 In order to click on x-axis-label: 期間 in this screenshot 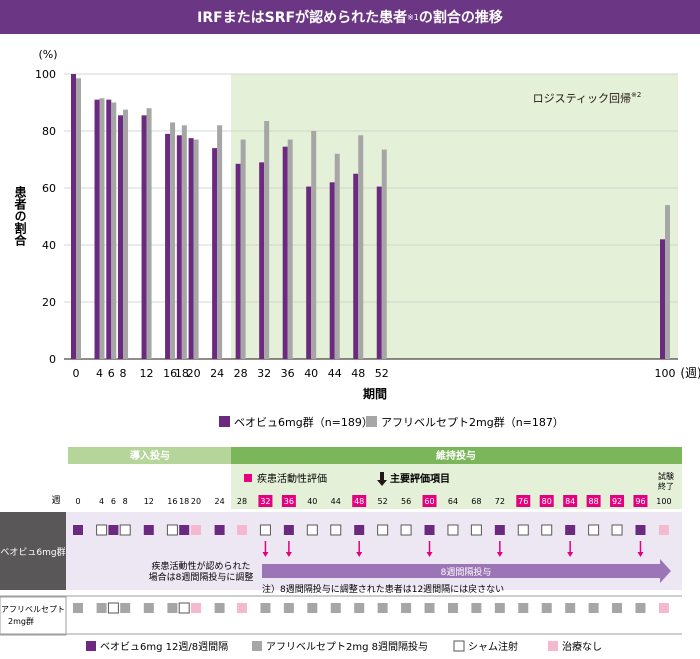, I will do `click(375, 393)`.